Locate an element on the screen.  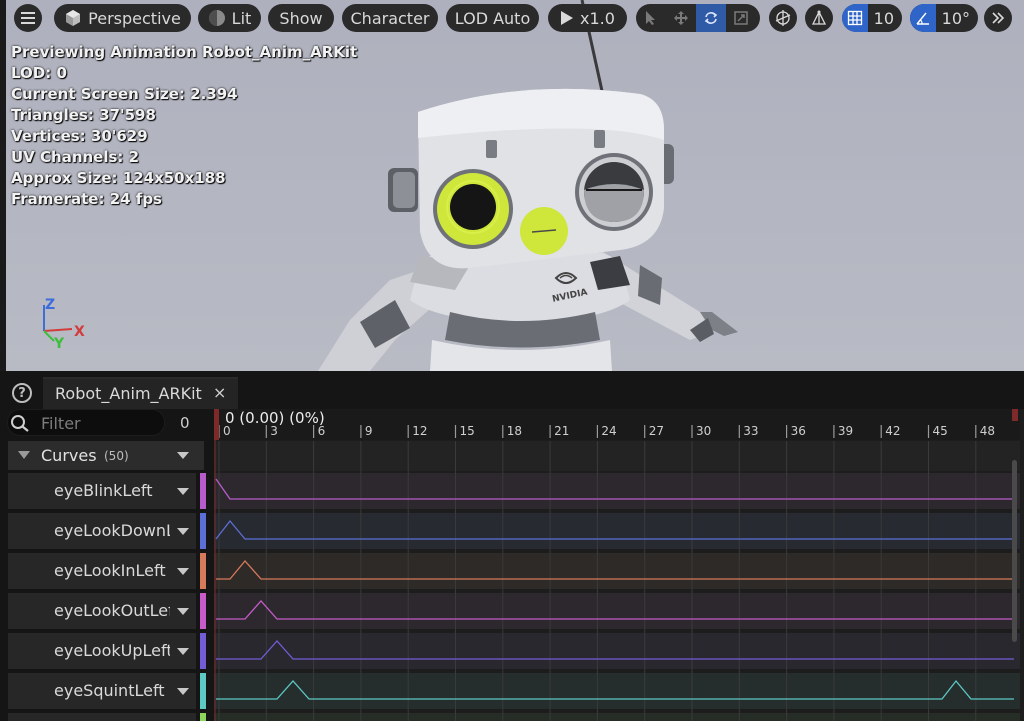
grid-snap-toggle is located at coordinates (855, 18).